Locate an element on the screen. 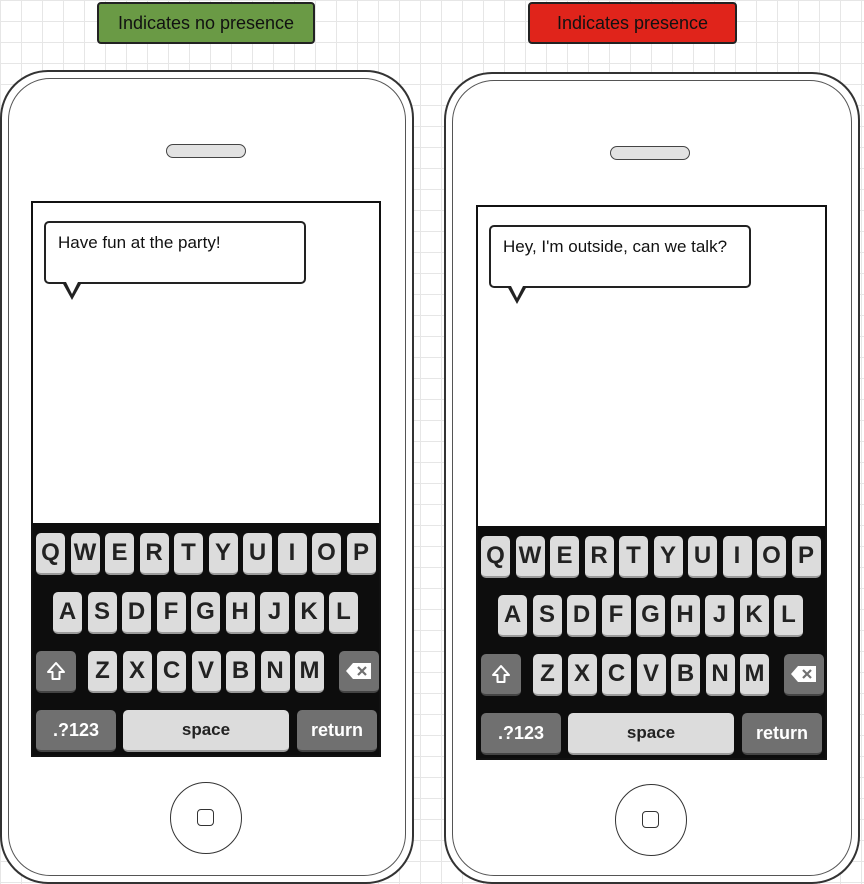 This screenshot has width=864, height=884. presence-label: Indicates presence is located at coordinates (632, 23).